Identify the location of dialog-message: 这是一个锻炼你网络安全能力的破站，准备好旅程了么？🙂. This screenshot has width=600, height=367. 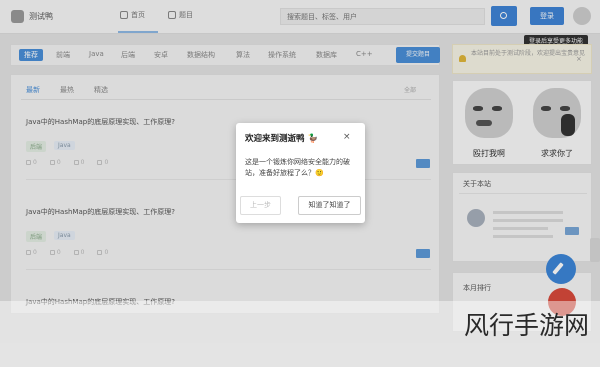
(297, 167).